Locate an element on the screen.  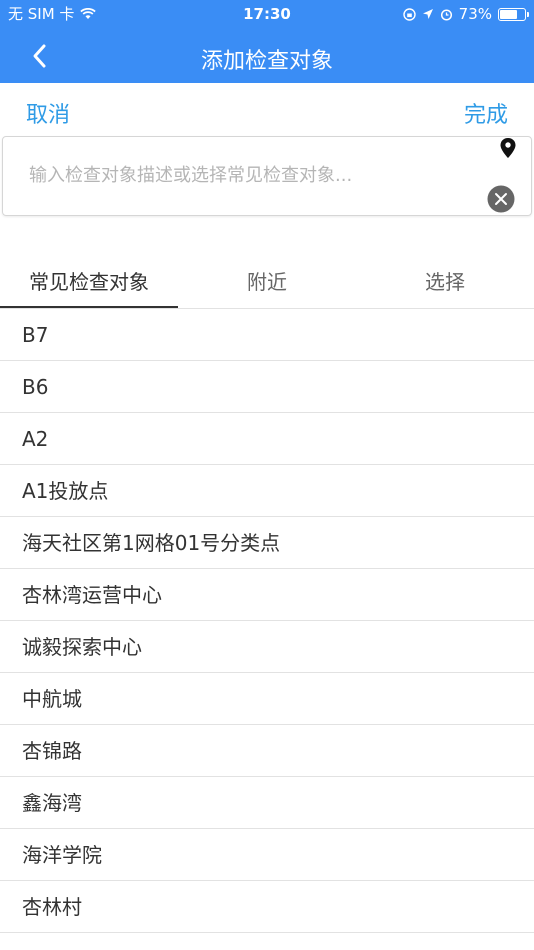
location-pin-icon is located at coordinates (508, 148).